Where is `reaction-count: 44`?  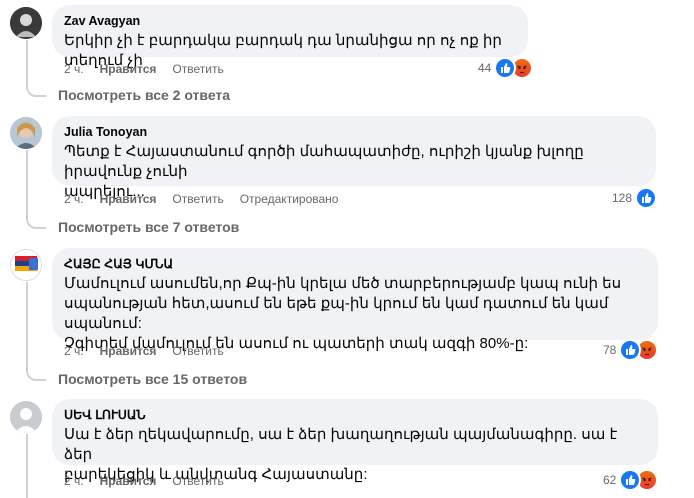
reaction-count: 44 is located at coordinates (485, 68).